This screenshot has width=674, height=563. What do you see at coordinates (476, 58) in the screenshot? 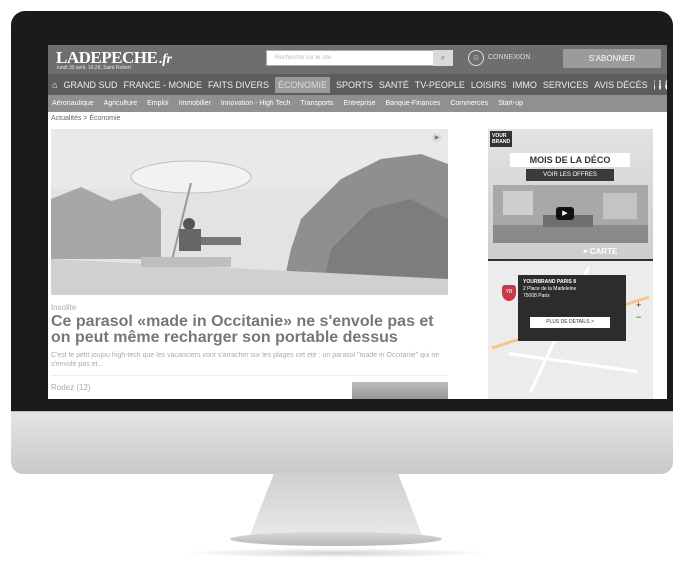
I see `user-icon: ☺` at bounding box center [476, 58].